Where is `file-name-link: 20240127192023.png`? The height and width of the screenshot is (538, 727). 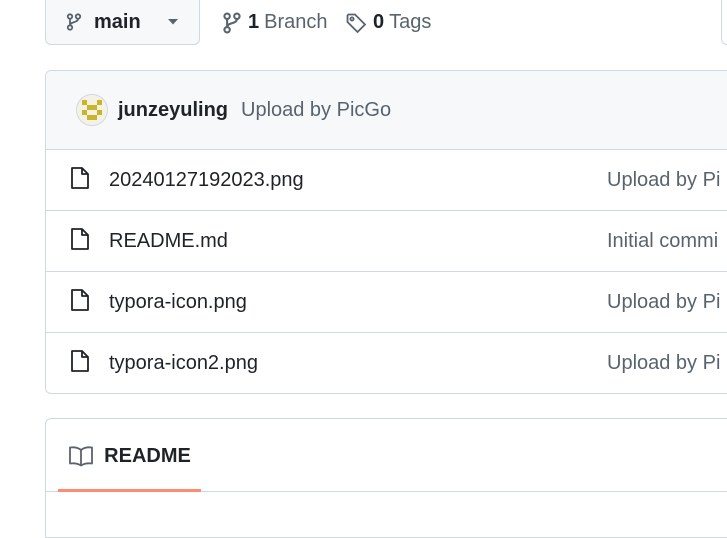
file-name-link: 20240127192023.png is located at coordinates (206, 180).